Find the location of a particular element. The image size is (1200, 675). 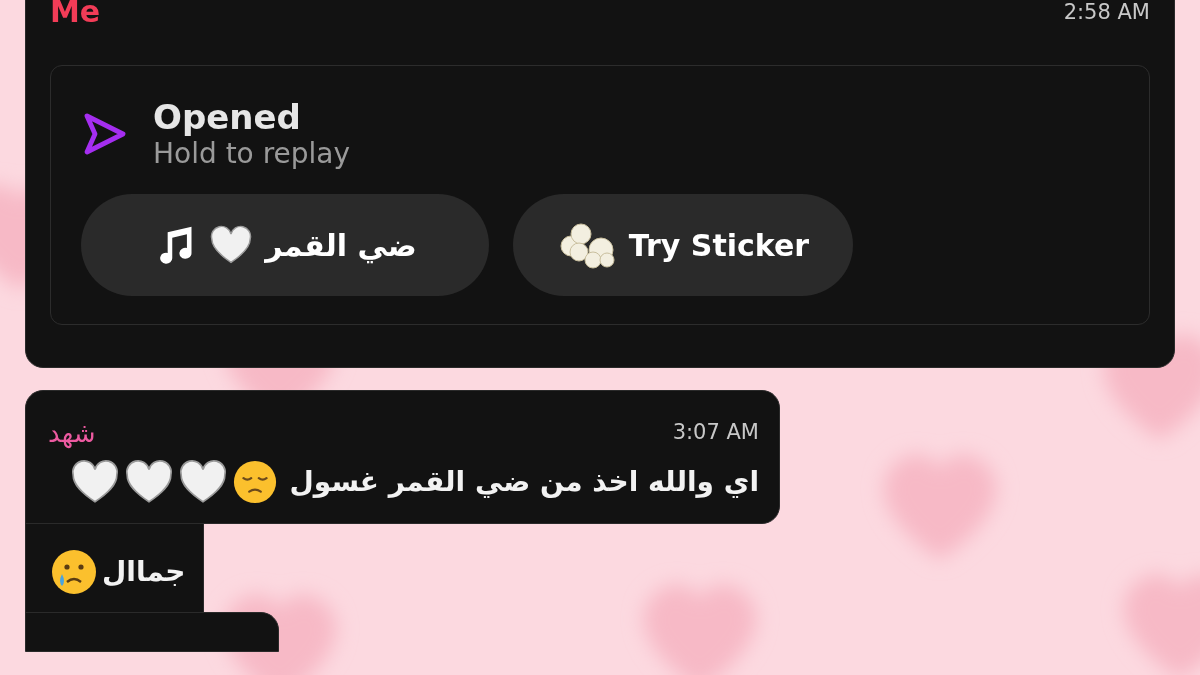

music-button: ضي القمر is located at coordinates (285, 245).